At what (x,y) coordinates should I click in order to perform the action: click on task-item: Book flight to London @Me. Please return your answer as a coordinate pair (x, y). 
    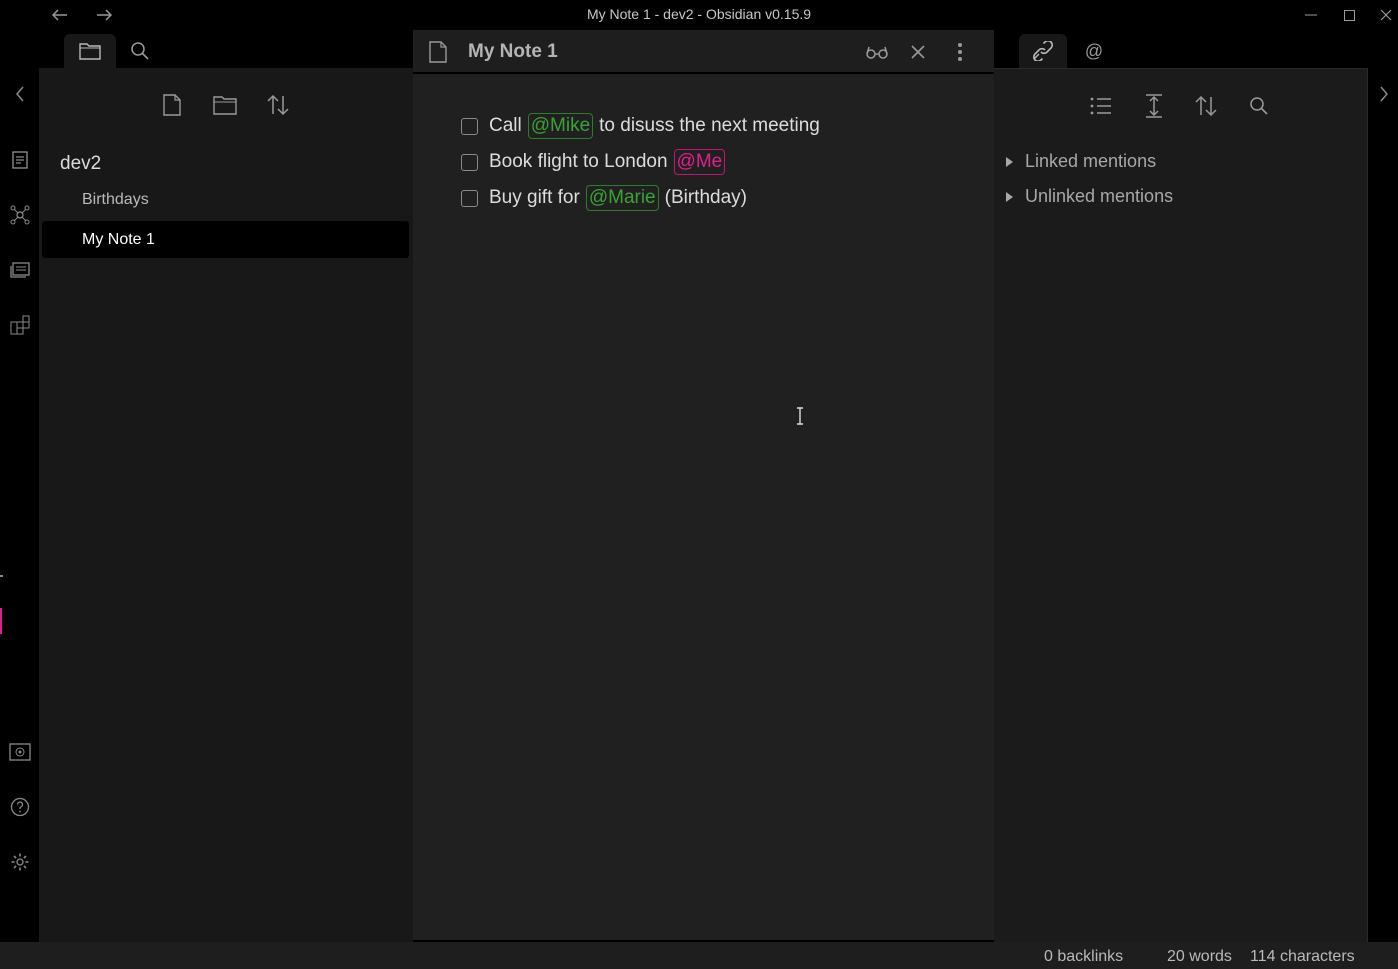
    Looking at the image, I should click on (596, 162).